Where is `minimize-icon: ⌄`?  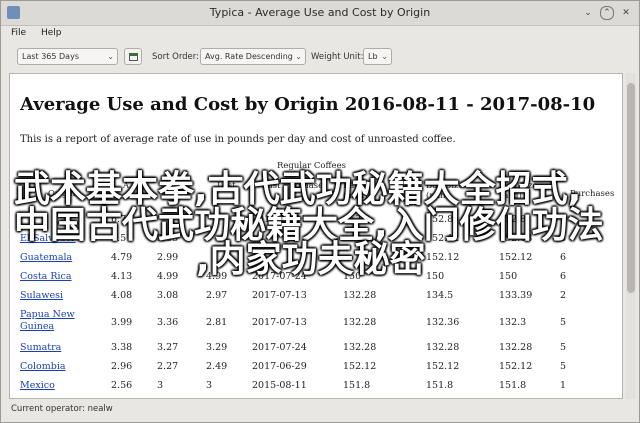 minimize-icon: ⌄ is located at coordinates (588, 13).